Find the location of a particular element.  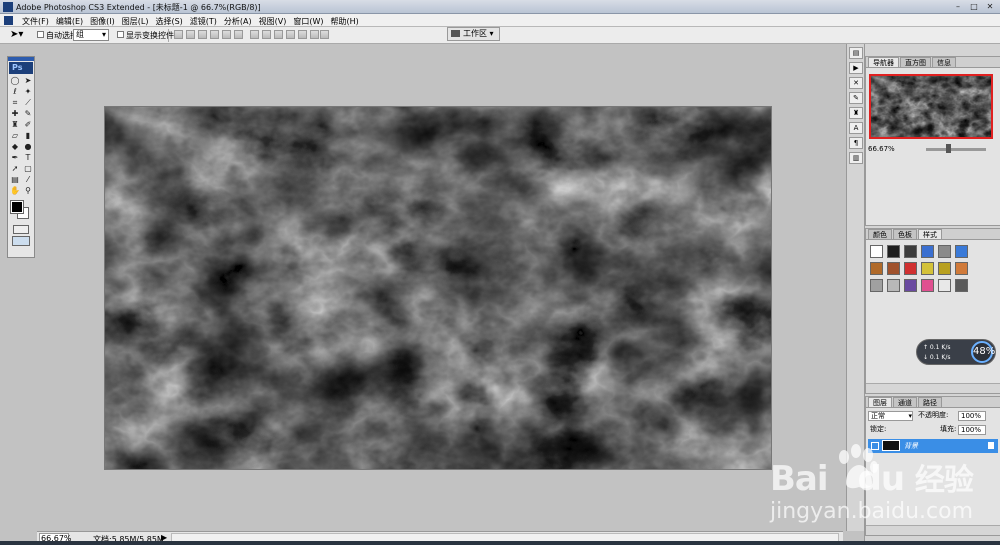

shape-tool-icon: ▢ is located at coordinates (28, 169).